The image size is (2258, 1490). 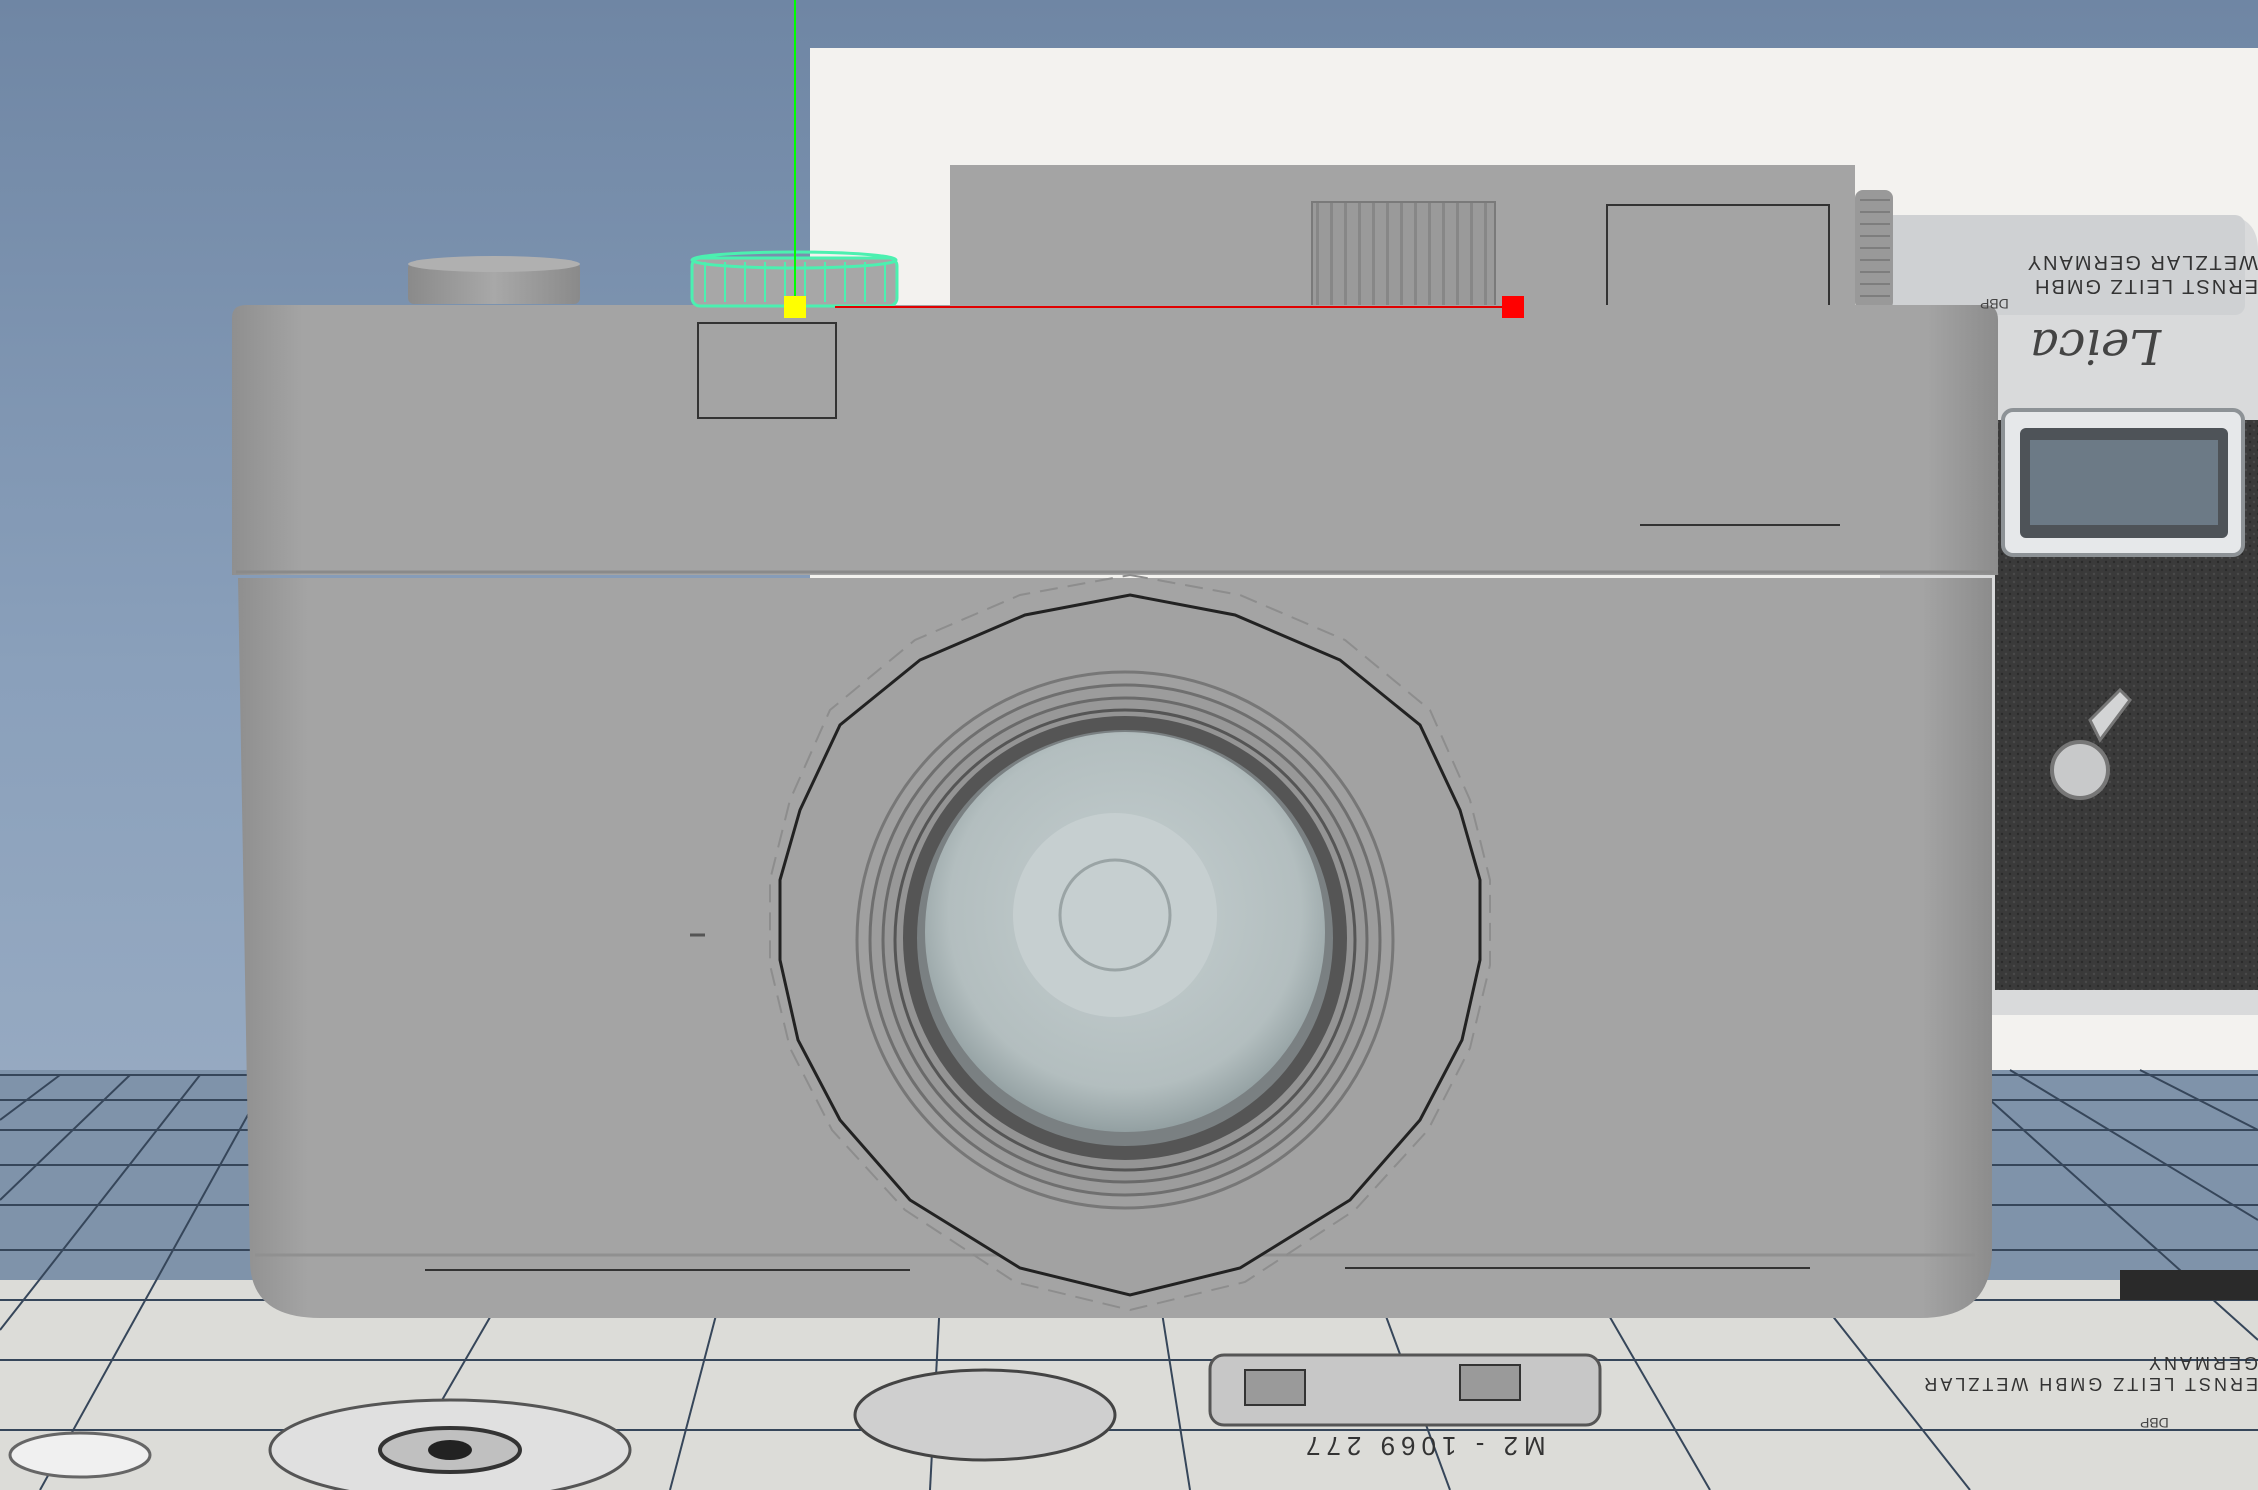 I want to click on floor-dbp: DBP, so click(x=2154, y=1423).